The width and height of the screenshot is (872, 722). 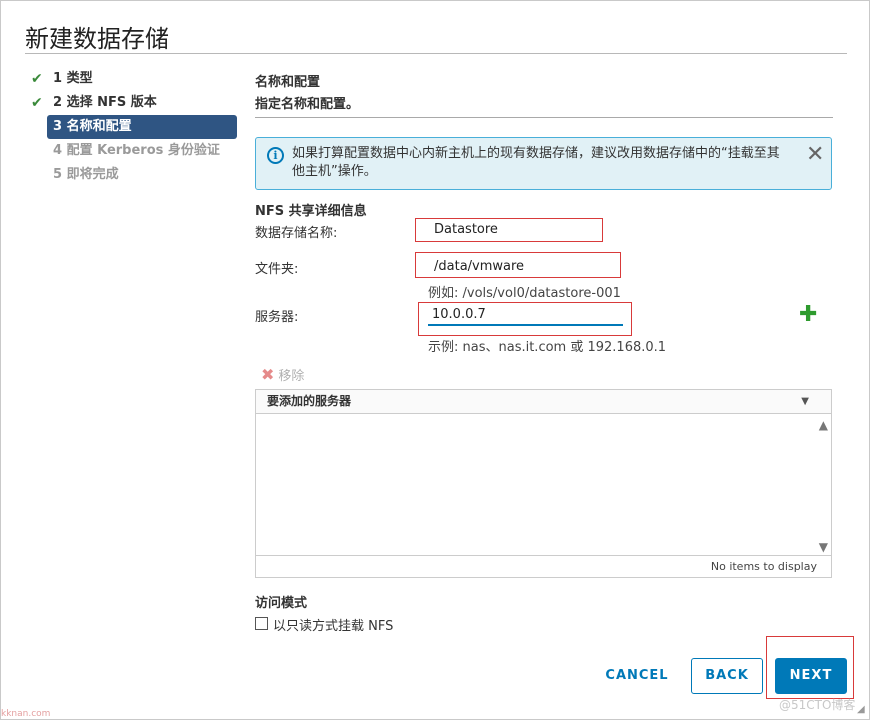 I want to click on watermark-right: @51CTO博客, so click(x=817, y=705).